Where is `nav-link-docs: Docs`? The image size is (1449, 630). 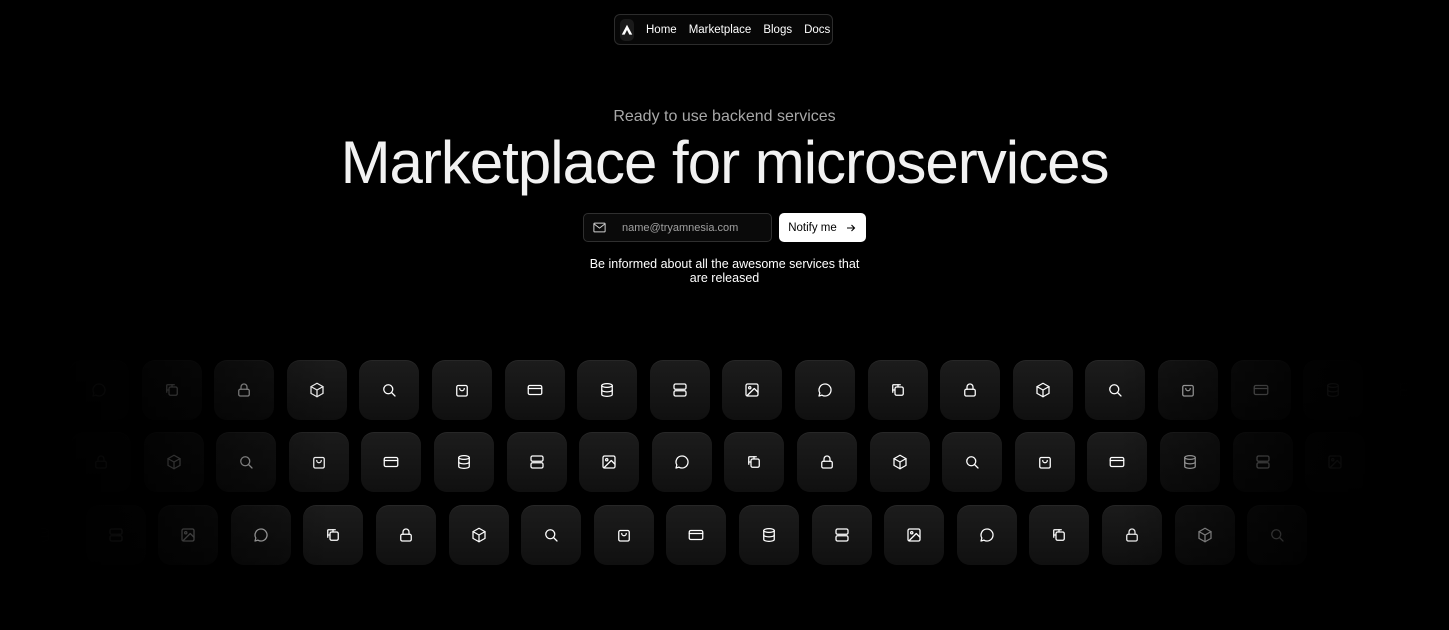 nav-link-docs: Docs is located at coordinates (817, 30).